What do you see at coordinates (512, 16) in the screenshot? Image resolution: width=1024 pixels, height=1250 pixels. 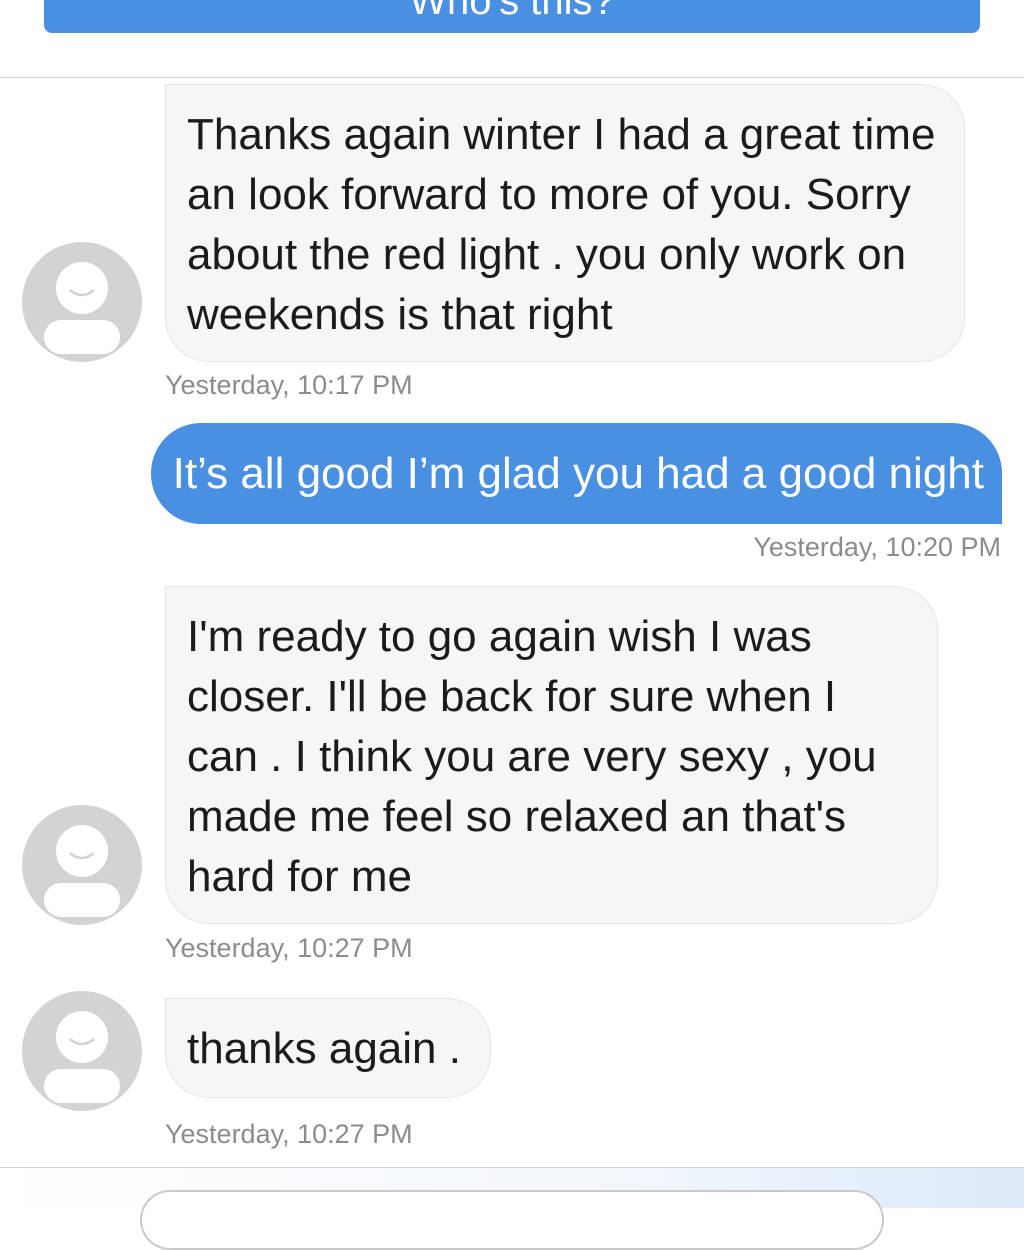 I see `whos-this-button: Who's this?` at bounding box center [512, 16].